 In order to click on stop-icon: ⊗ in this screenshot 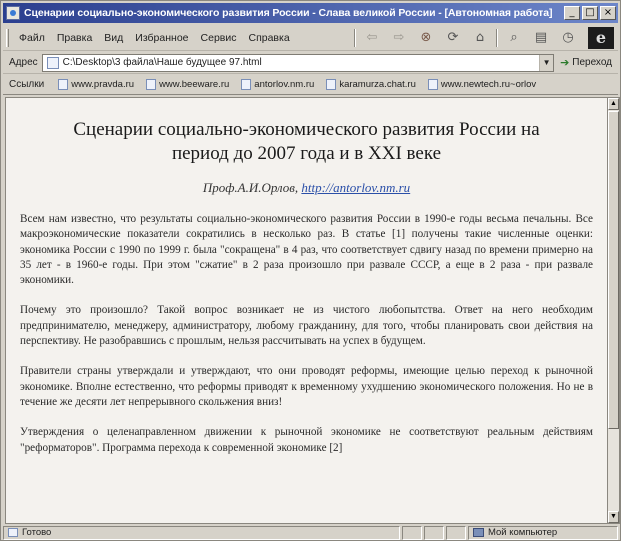, I will do `click(426, 38)`.